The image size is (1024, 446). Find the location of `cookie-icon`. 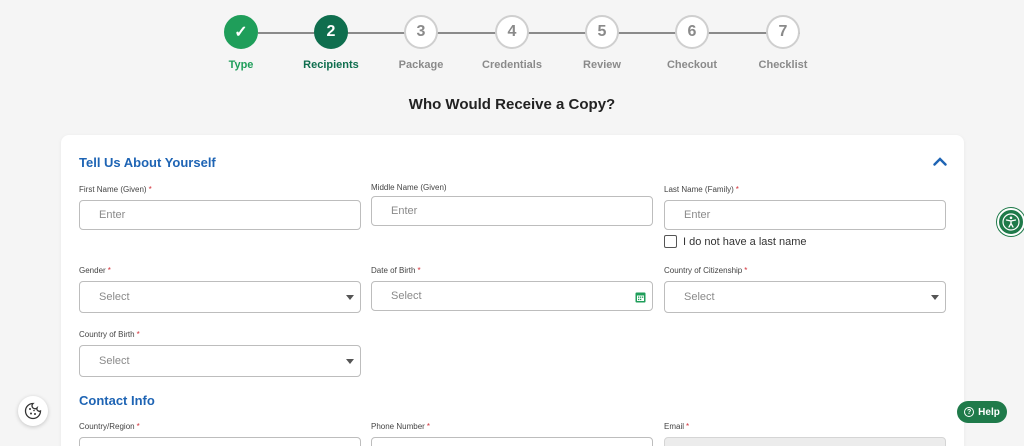

cookie-icon is located at coordinates (33, 411).